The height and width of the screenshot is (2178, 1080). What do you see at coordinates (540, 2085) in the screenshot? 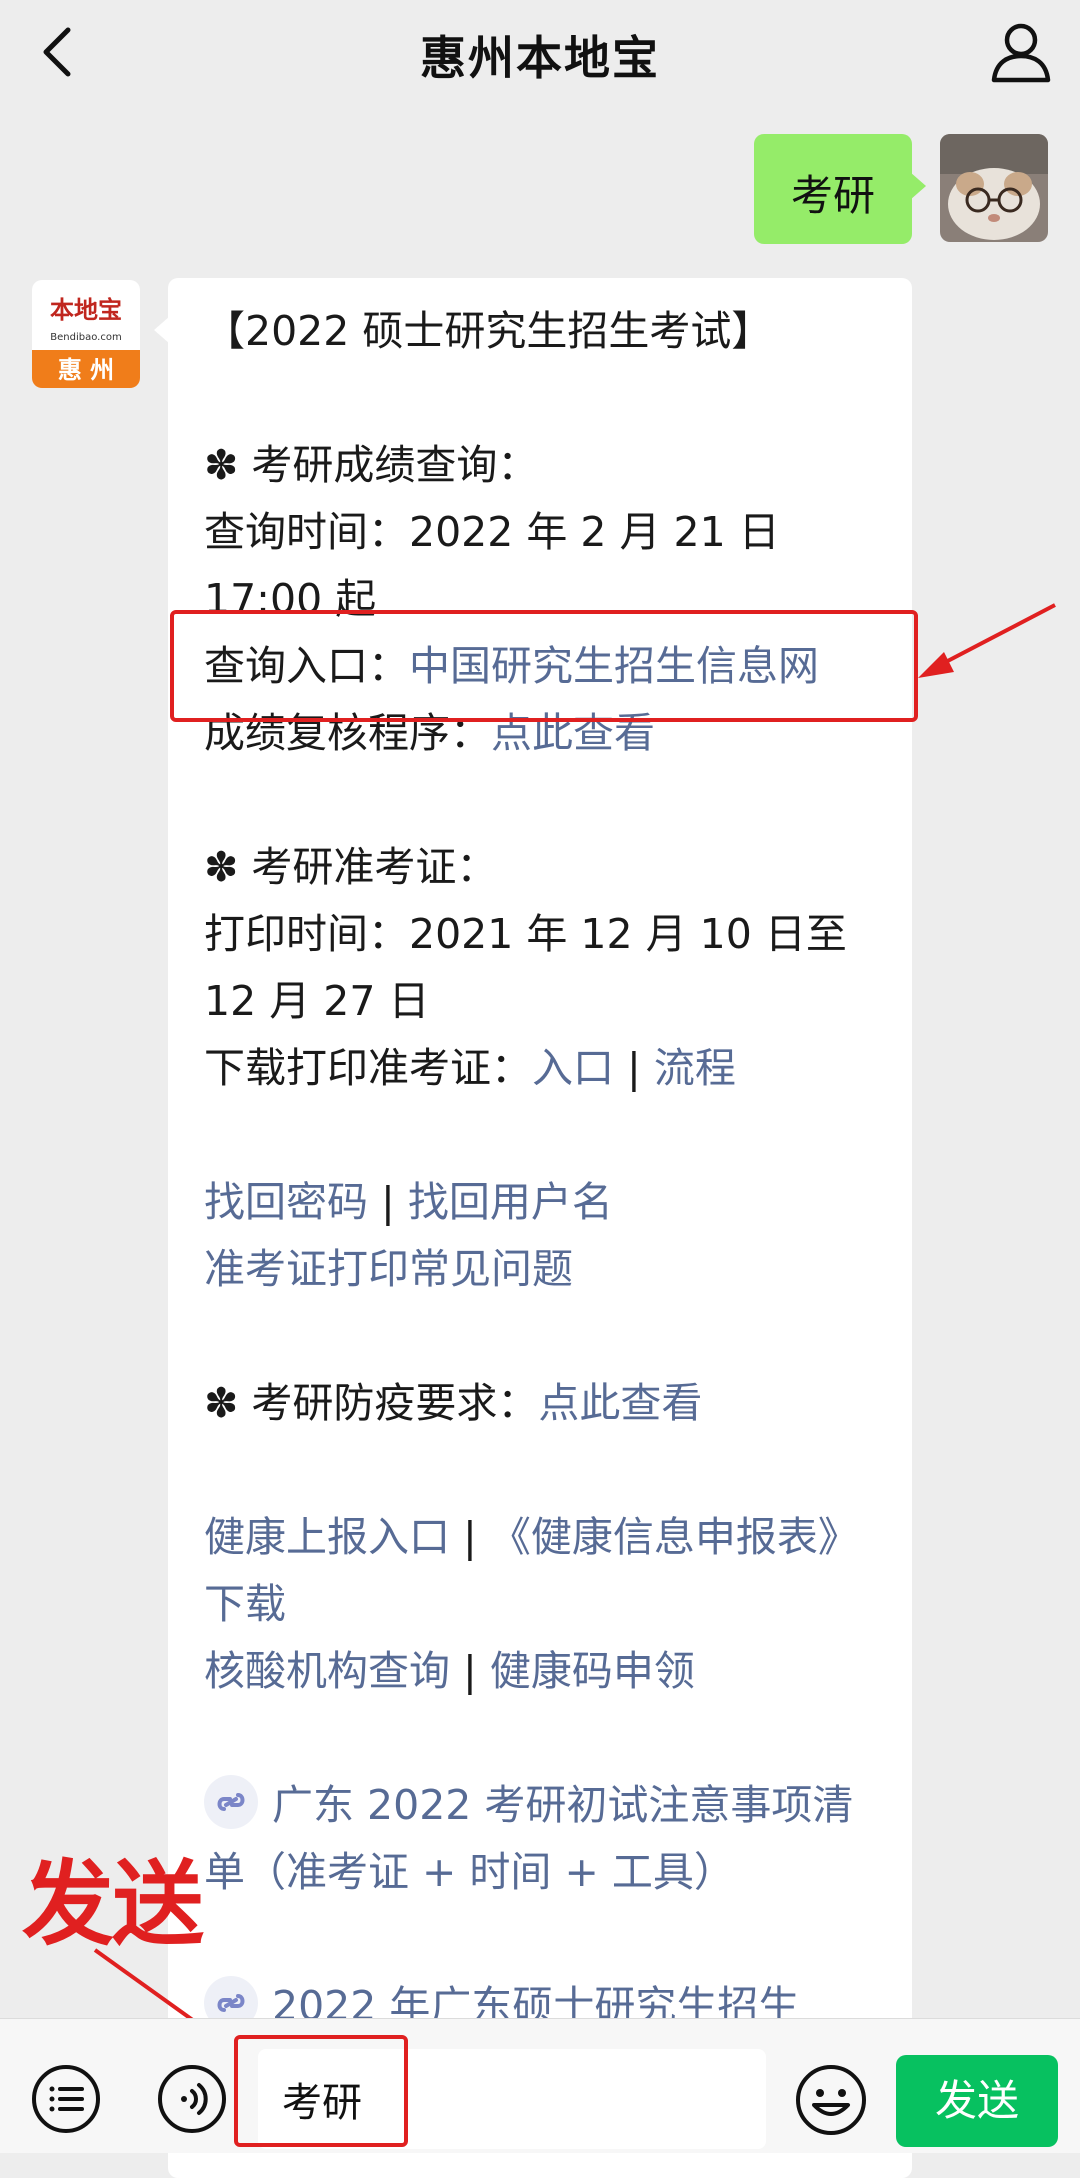
I see `input-bar: 发送` at bounding box center [540, 2085].